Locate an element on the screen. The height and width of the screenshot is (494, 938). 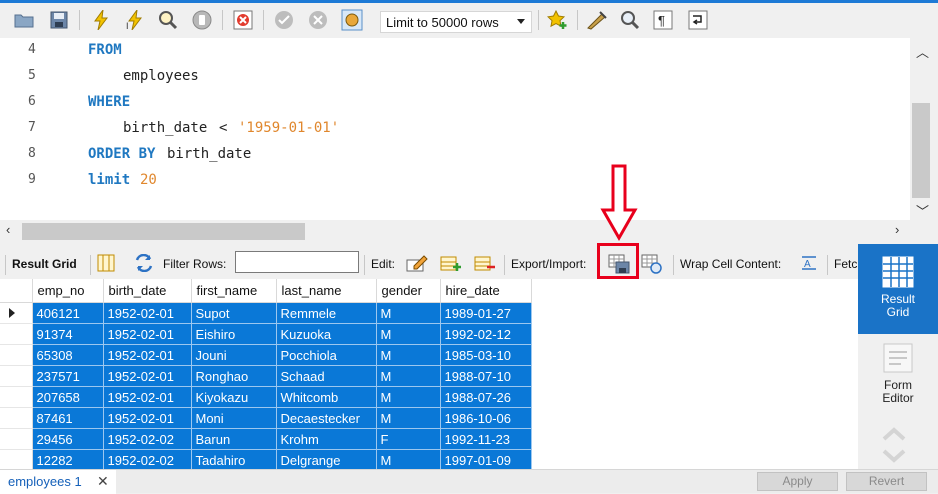
table-cell: 1988-07-10 is located at coordinates (486, 376).